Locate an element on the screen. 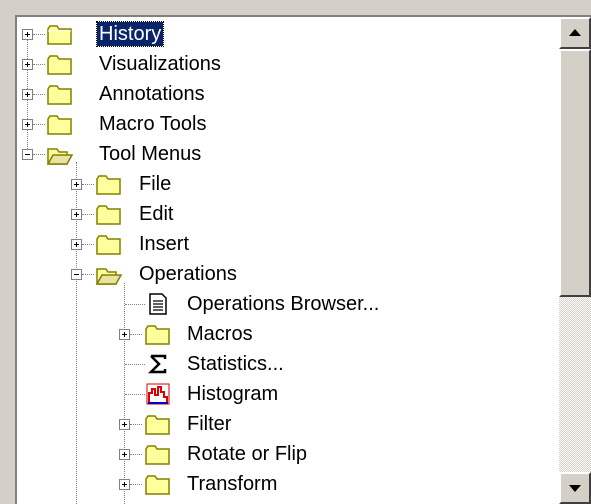 Image resolution: width=591 pixels, height=504 pixels. triangle-down-icon is located at coordinates (575, 488).